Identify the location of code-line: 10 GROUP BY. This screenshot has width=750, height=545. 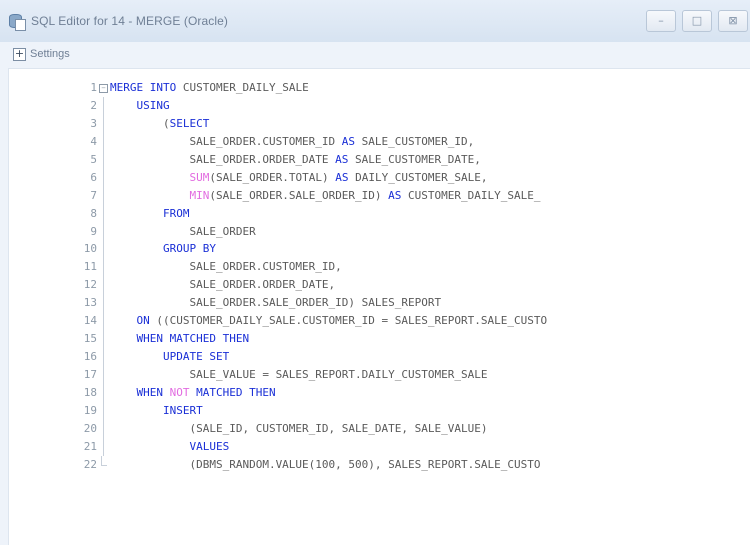
(278, 249).